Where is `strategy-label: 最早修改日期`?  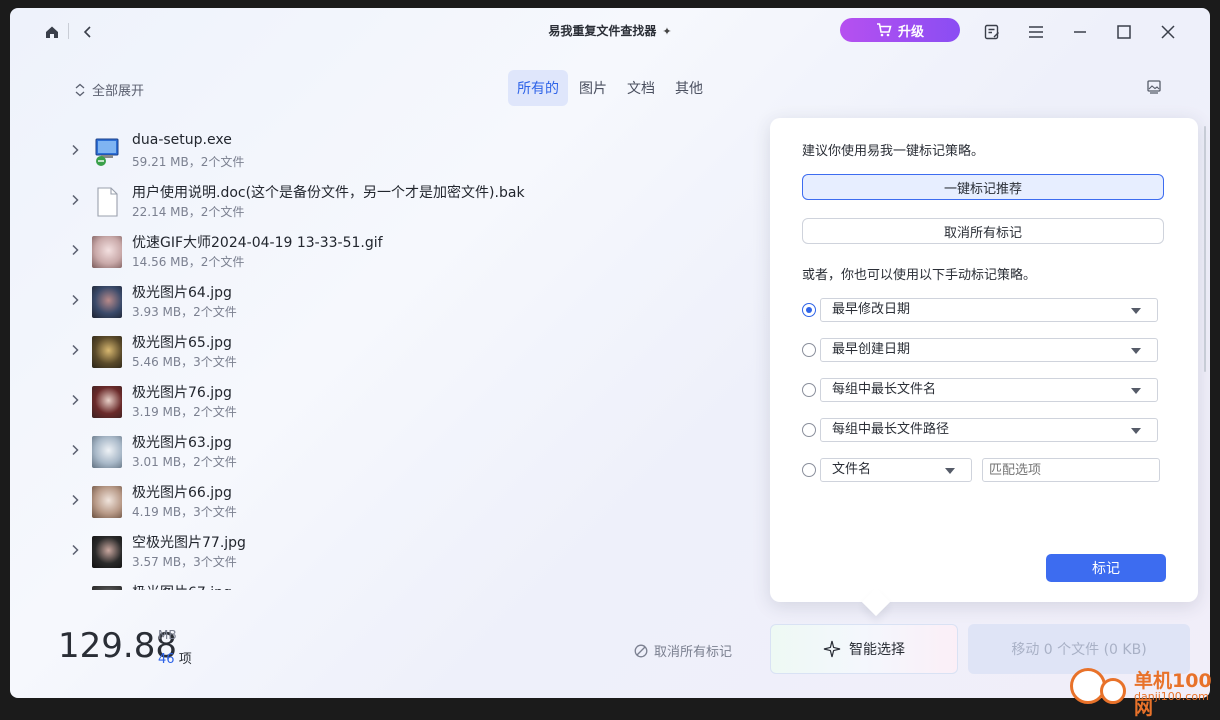
strategy-label: 最早修改日期 is located at coordinates (871, 309).